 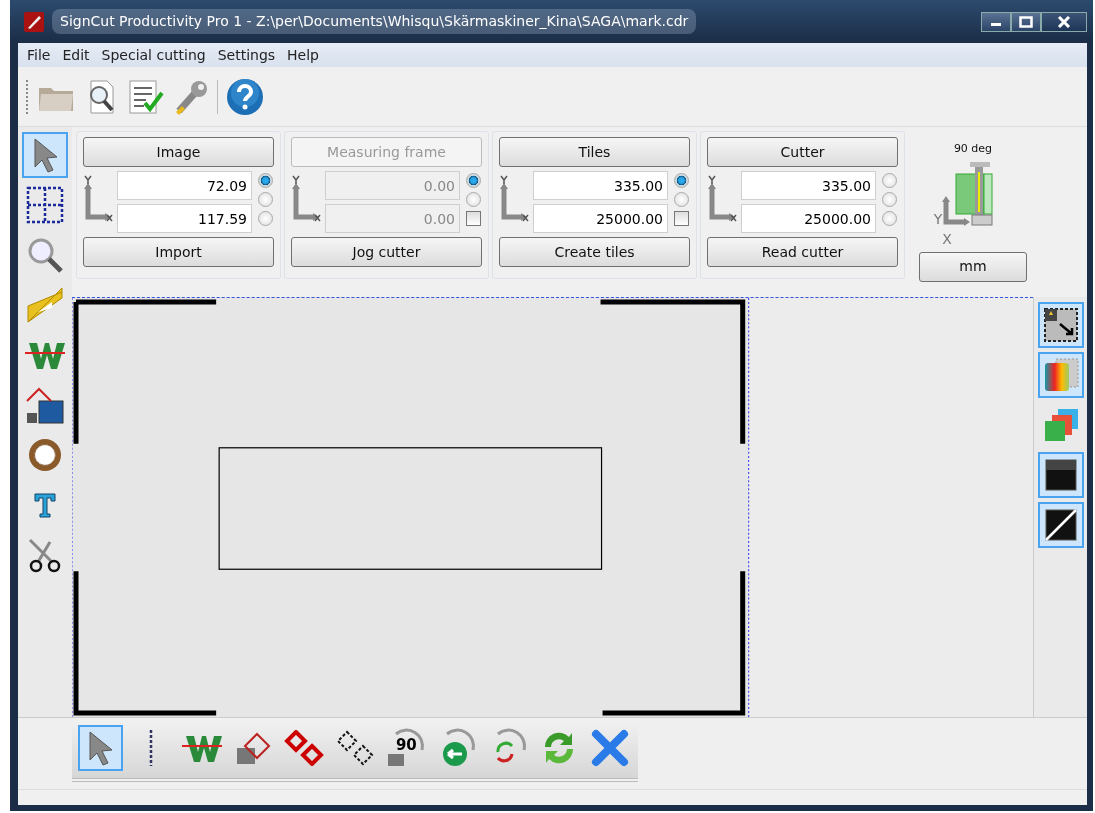 I want to click on menu-item: Special cutting, so click(x=153, y=55).